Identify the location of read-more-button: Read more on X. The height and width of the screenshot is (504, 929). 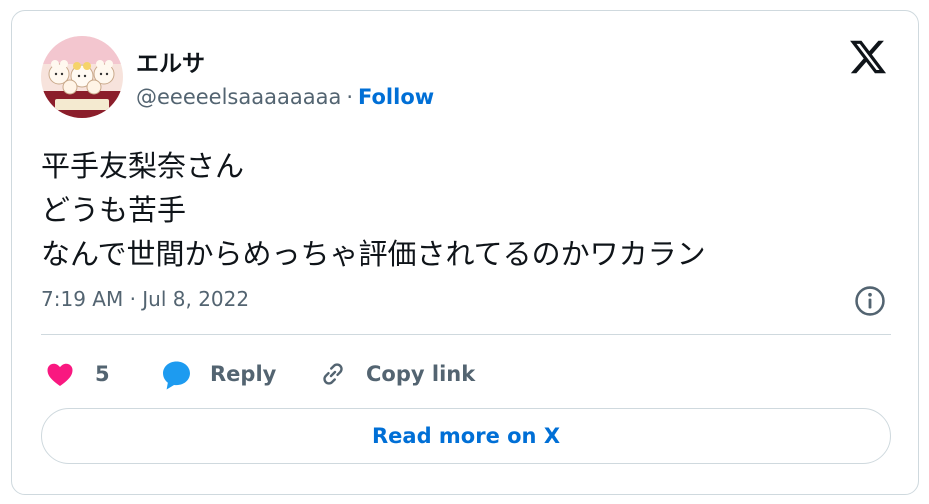
(466, 436).